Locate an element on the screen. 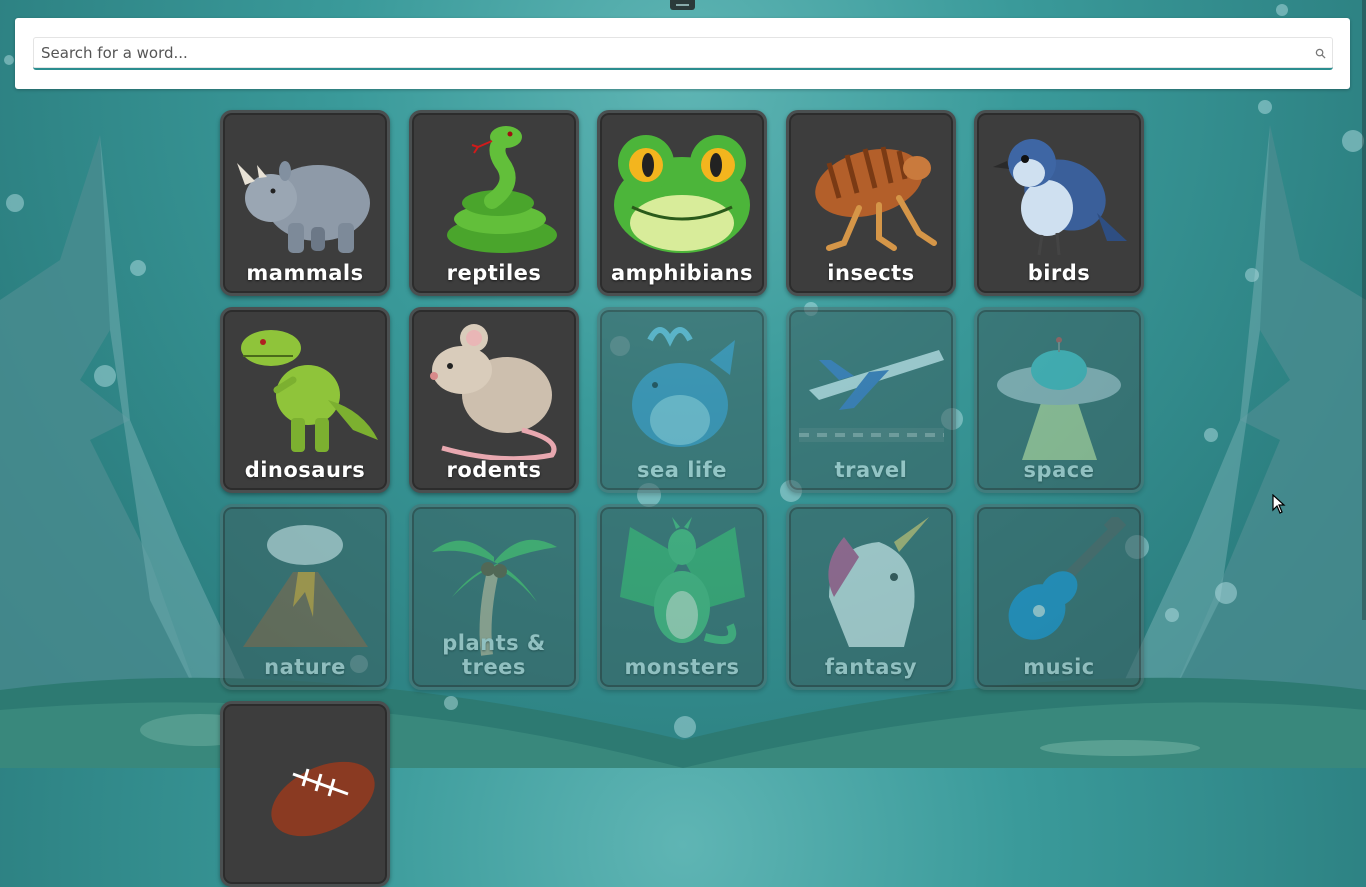 The image size is (1366, 887). category-tile-mammals: mammals is located at coordinates (305, 203).